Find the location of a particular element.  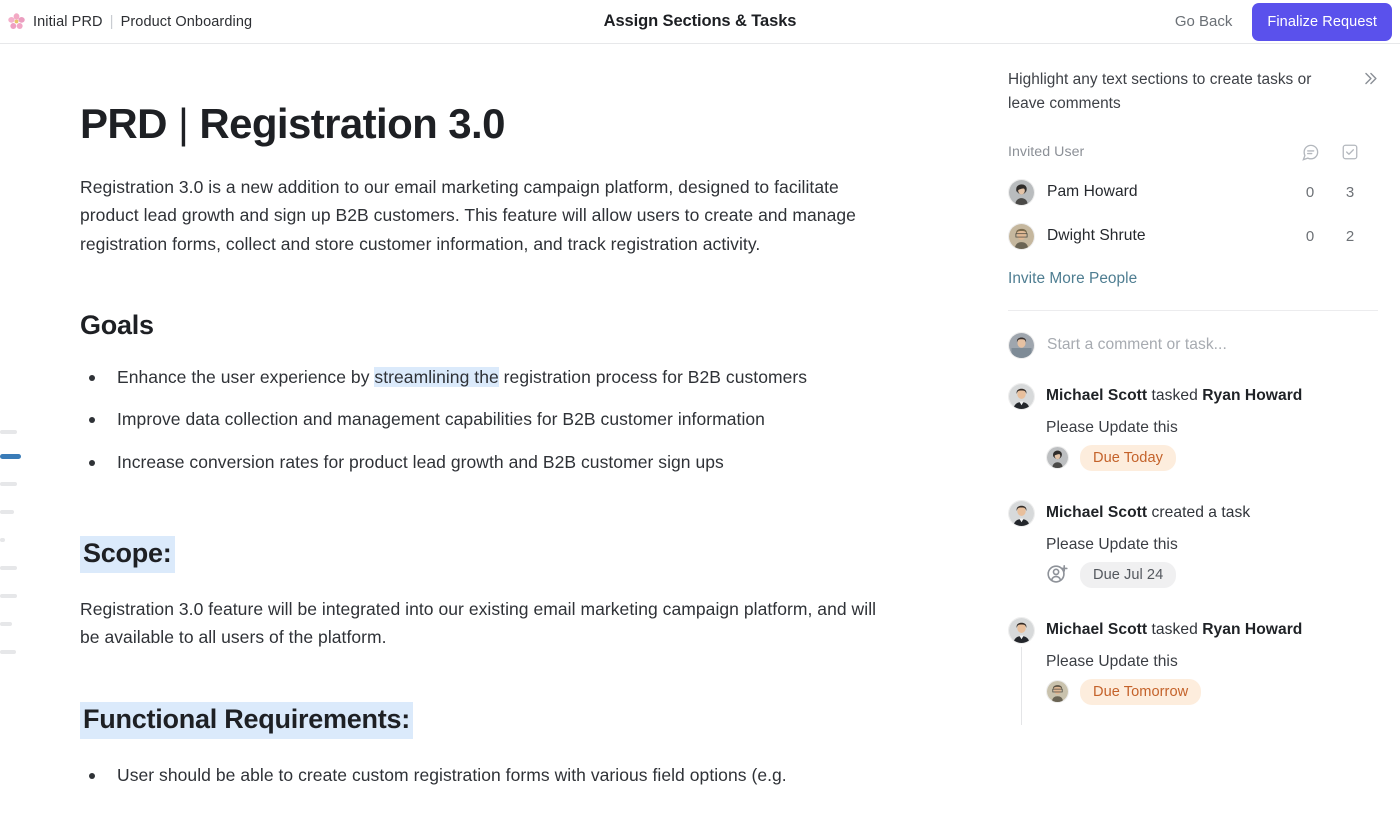

due-date-badge: Due Today is located at coordinates (1128, 457).